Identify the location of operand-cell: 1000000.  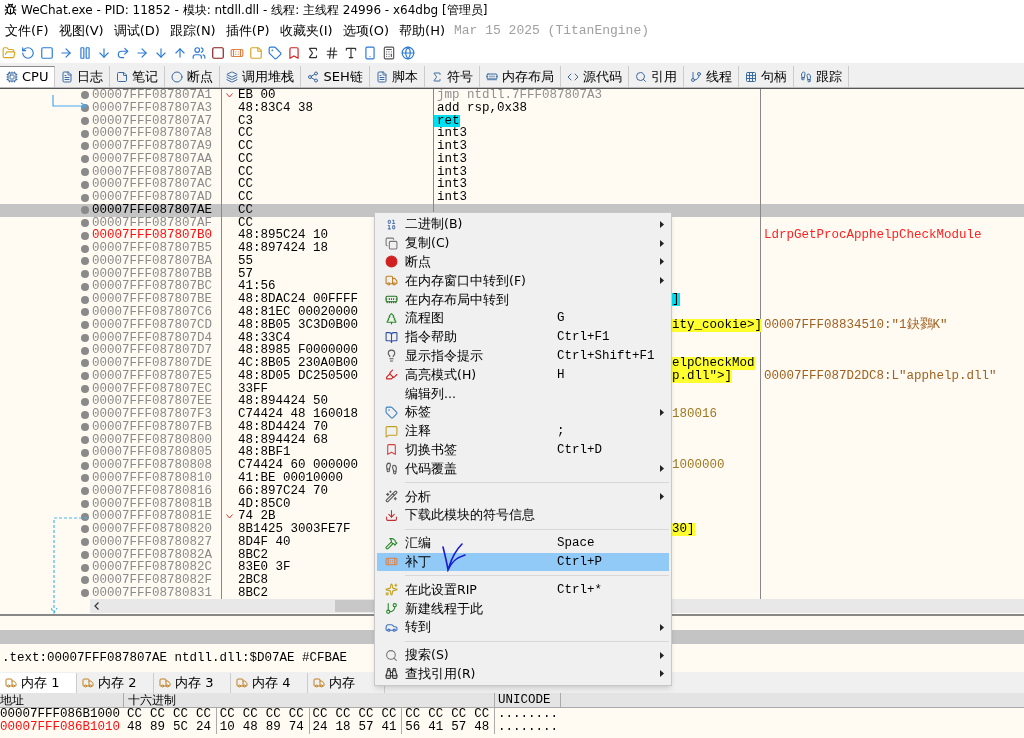
(698, 465).